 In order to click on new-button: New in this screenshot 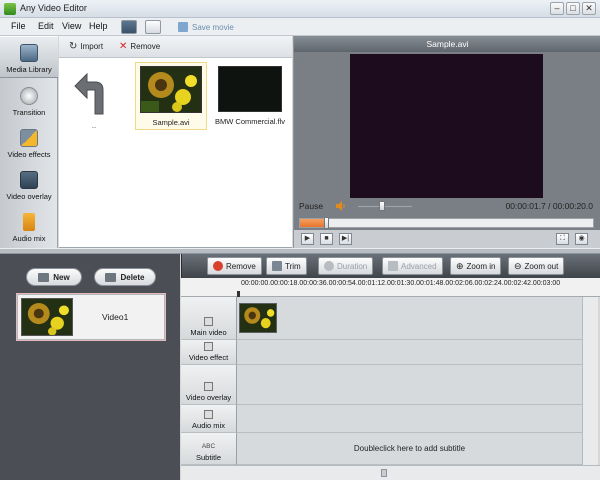, I will do `click(54, 277)`.